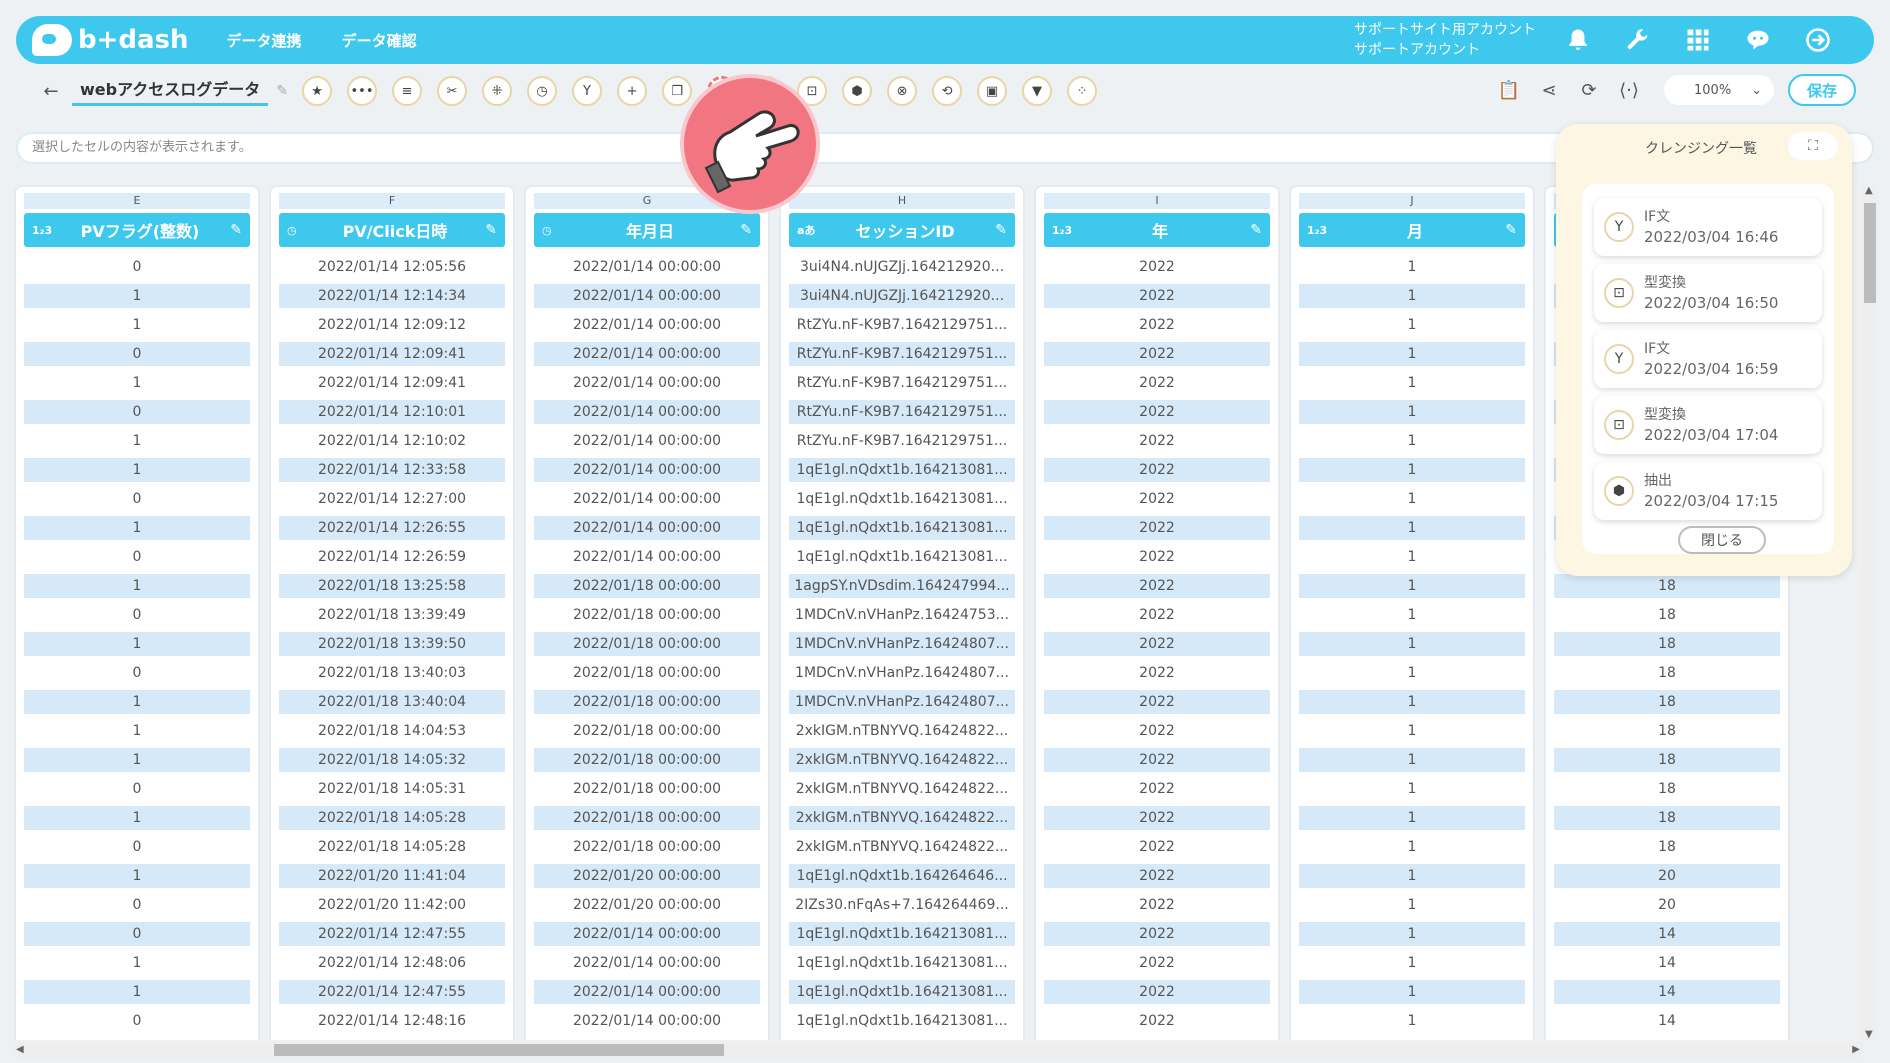 The image size is (1890, 1063). I want to click on extract-icon: ⬢, so click(857, 91).